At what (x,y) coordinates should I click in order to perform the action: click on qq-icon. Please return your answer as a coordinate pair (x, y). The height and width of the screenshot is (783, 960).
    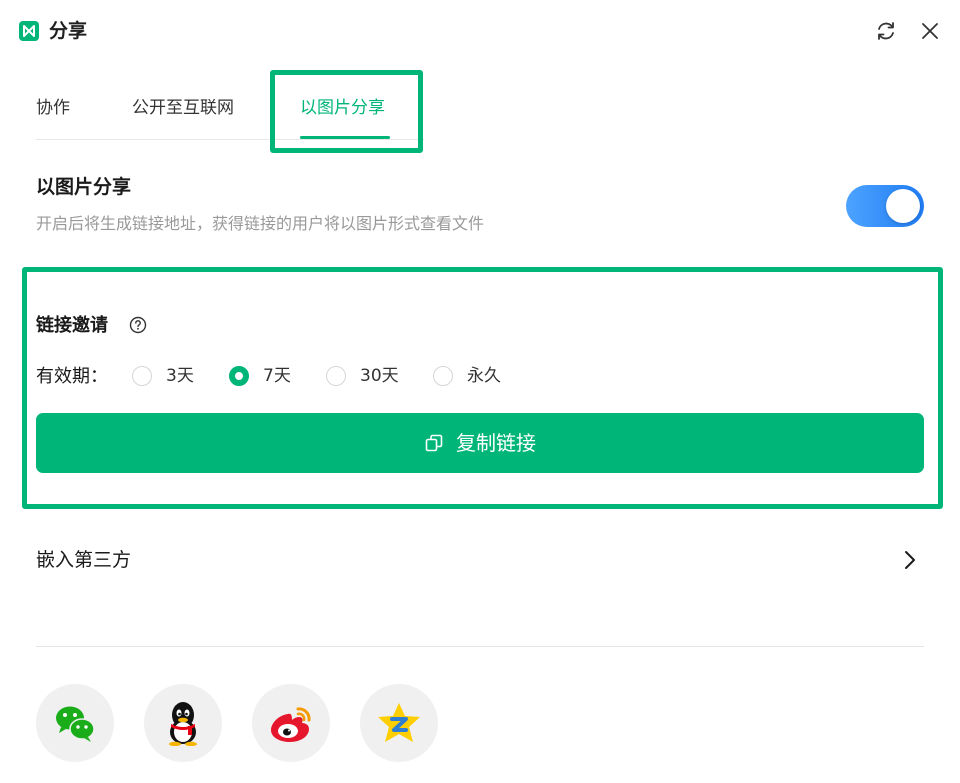
    Looking at the image, I should click on (183, 724).